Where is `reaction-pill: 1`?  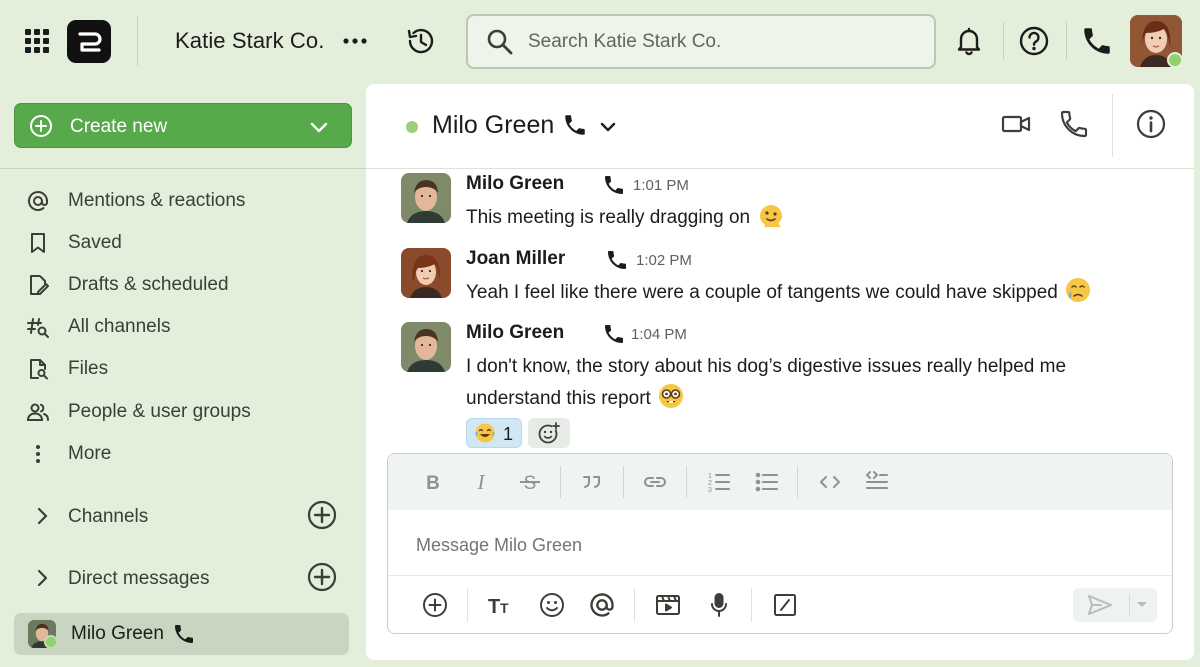
reaction-pill: 1 is located at coordinates (494, 433).